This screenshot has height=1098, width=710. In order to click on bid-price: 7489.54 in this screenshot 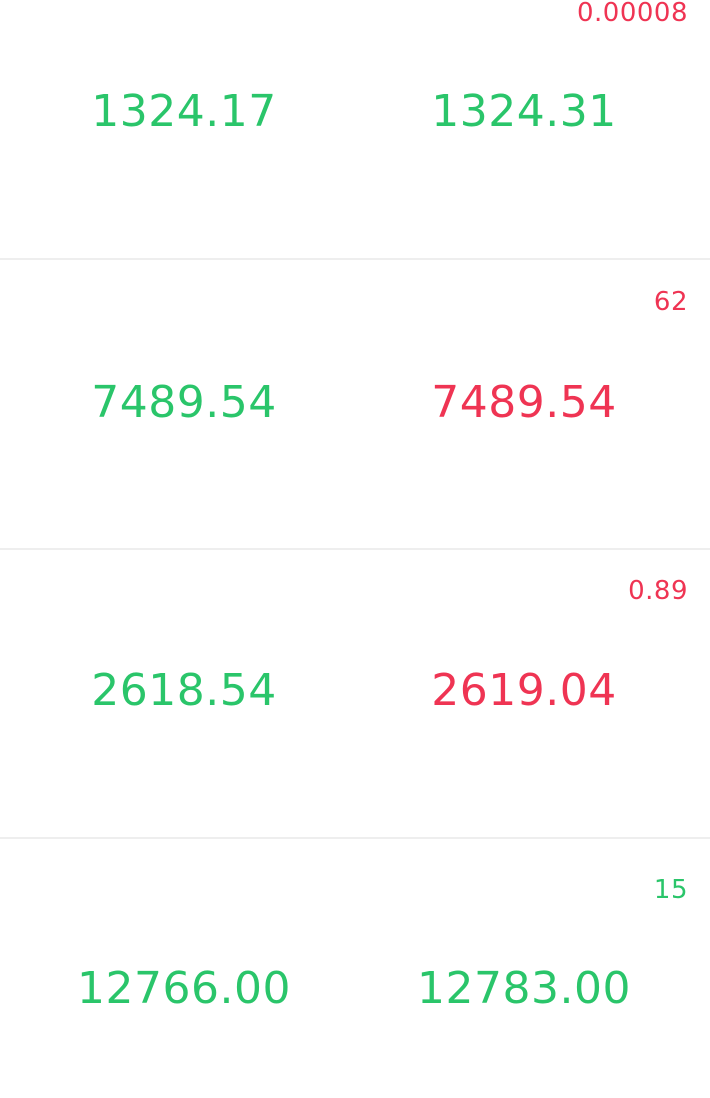, I will do `click(184, 402)`.